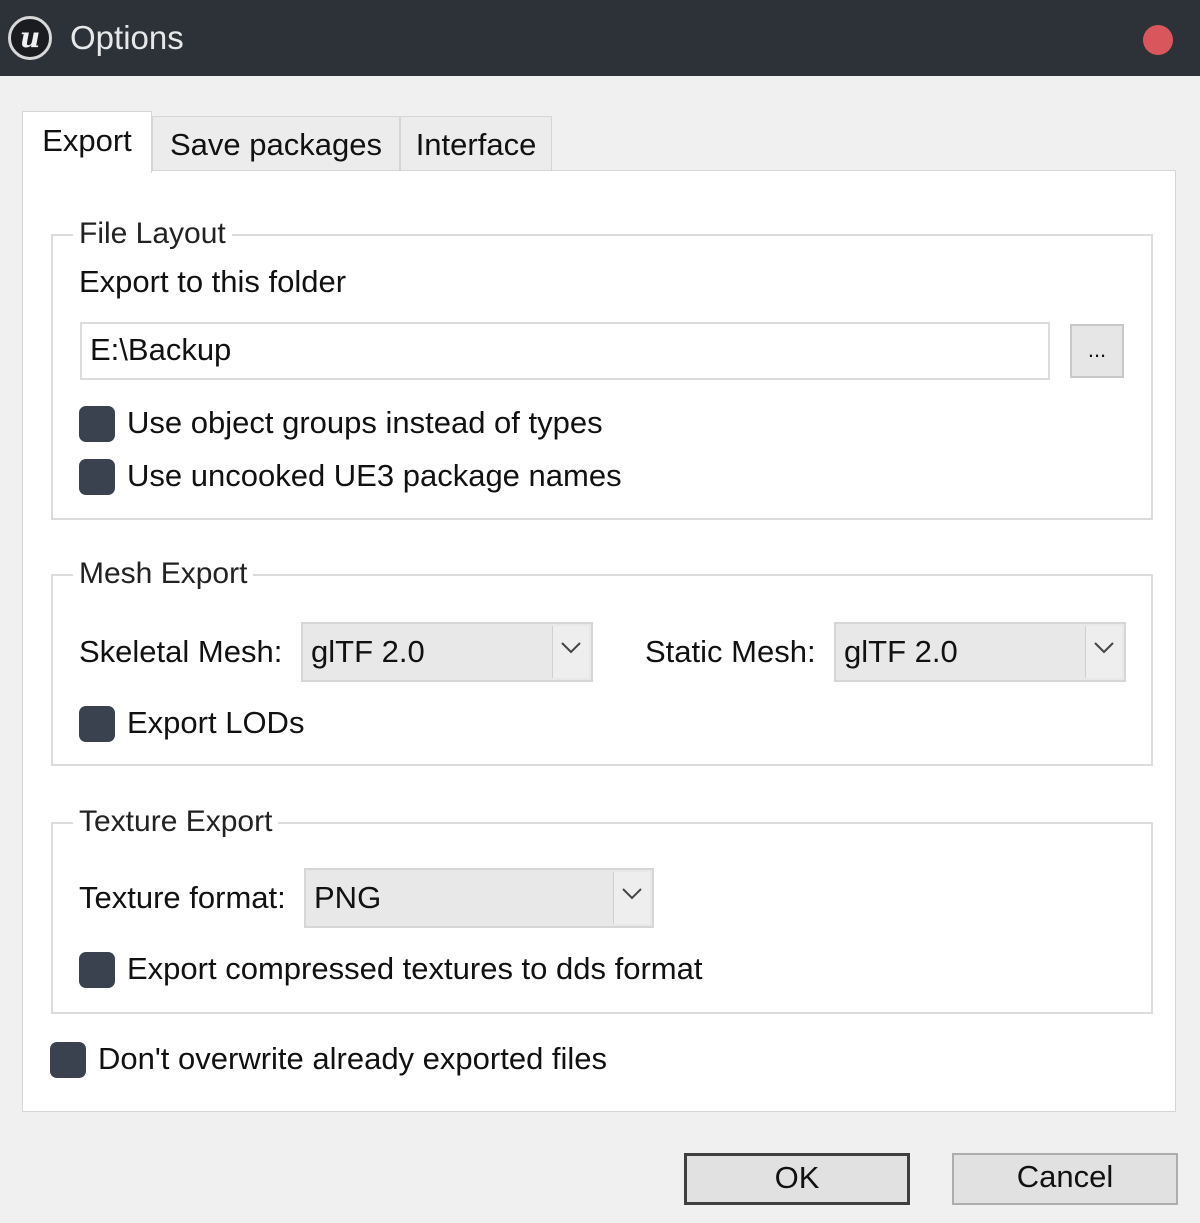 The image size is (1200, 1223). Describe the element at coordinates (479, 898) in the screenshot. I see `texture-format-select: PNG` at that location.